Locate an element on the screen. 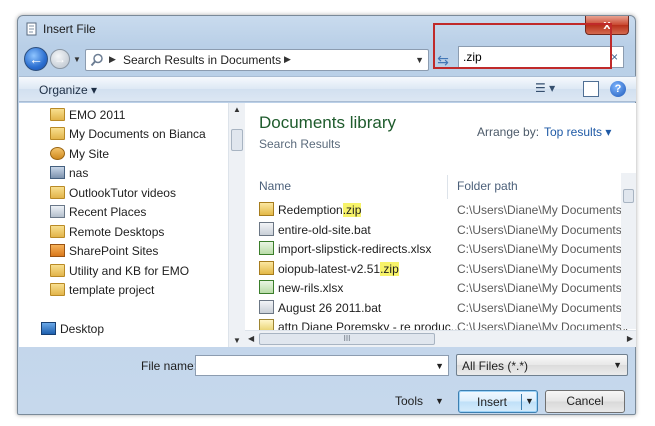 The width and height of the screenshot is (655, 426). scroll-thumb: III is located at coordinates (347, 339).